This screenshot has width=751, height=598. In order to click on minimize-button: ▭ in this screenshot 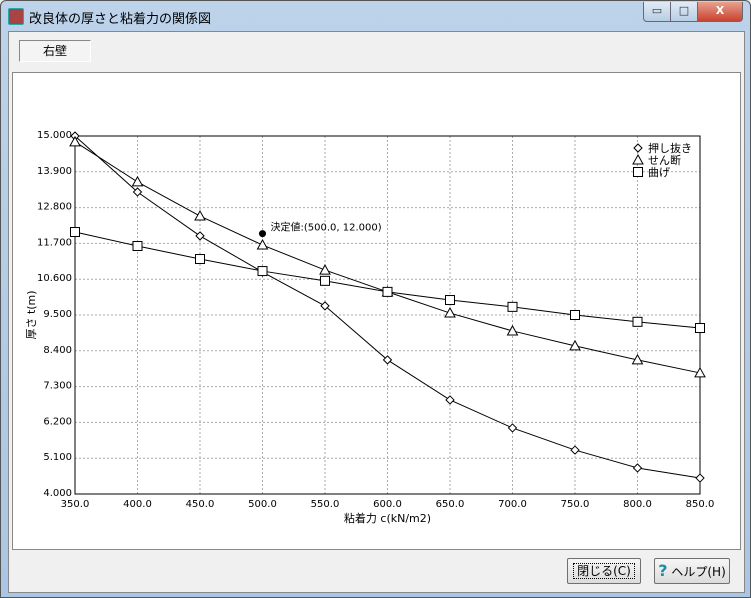, I will do `click(657, 12)`.